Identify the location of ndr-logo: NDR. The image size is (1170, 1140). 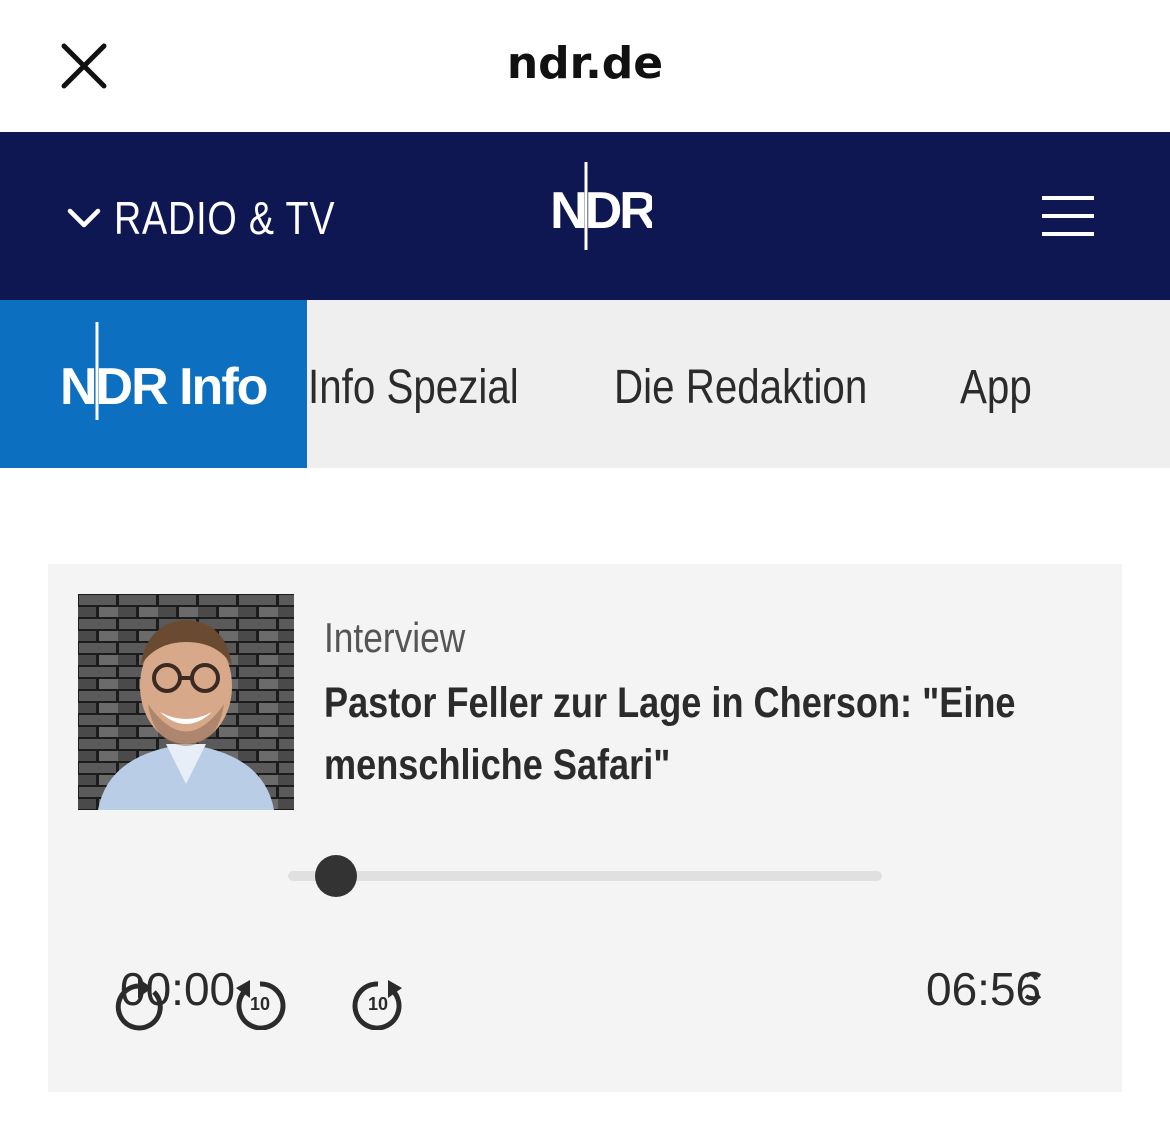
(604, 207).